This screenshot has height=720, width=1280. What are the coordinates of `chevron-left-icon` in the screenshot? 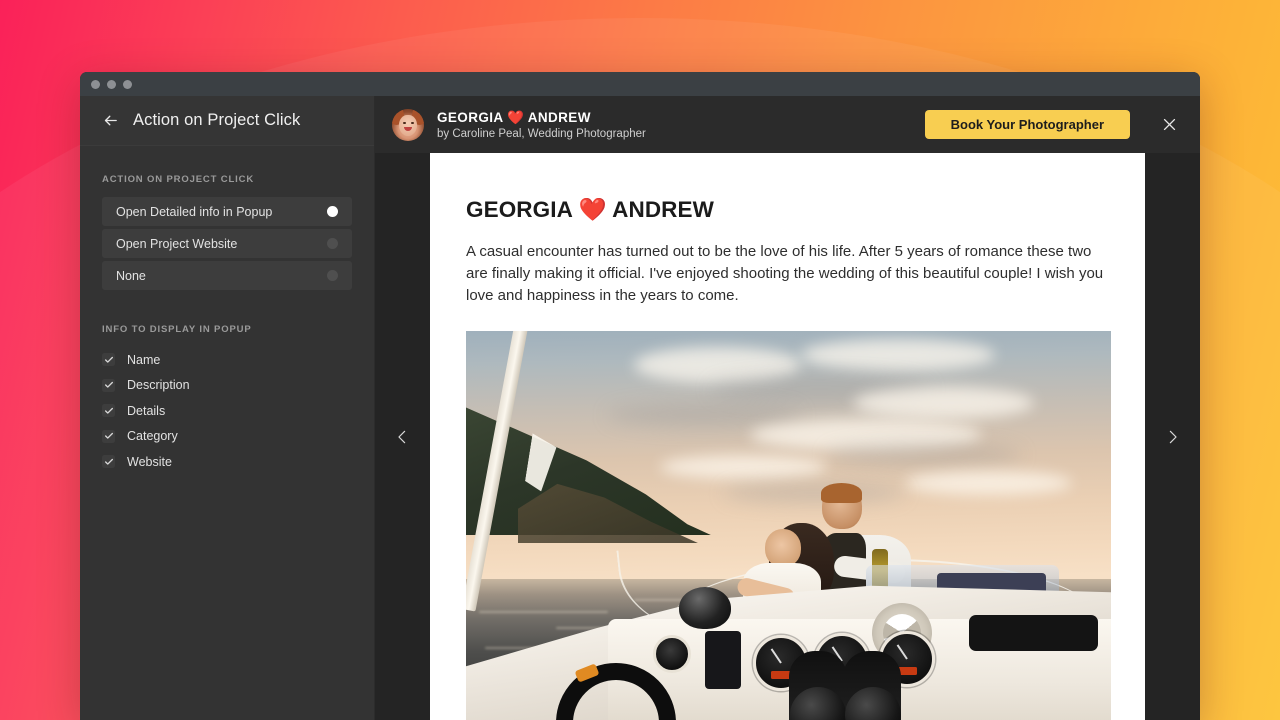 It's located at (402, 436).